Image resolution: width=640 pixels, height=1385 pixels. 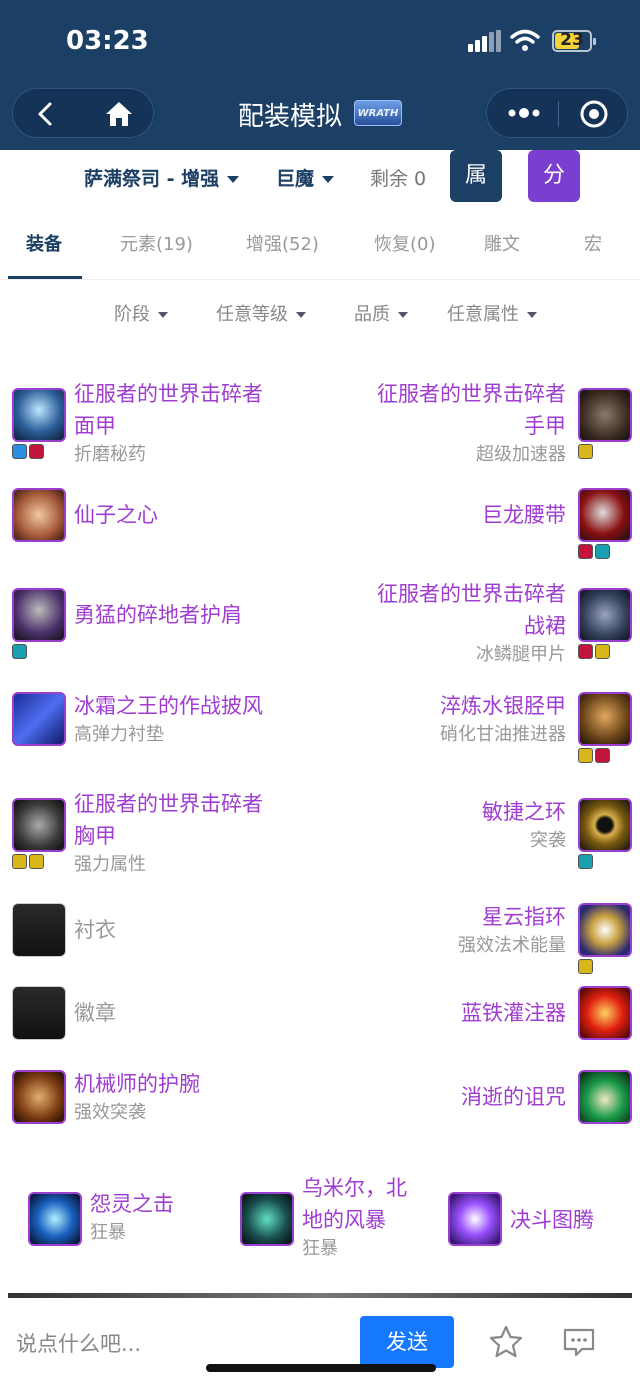 I want to click on quality-filter: 品质, so click(x=381, y=313).